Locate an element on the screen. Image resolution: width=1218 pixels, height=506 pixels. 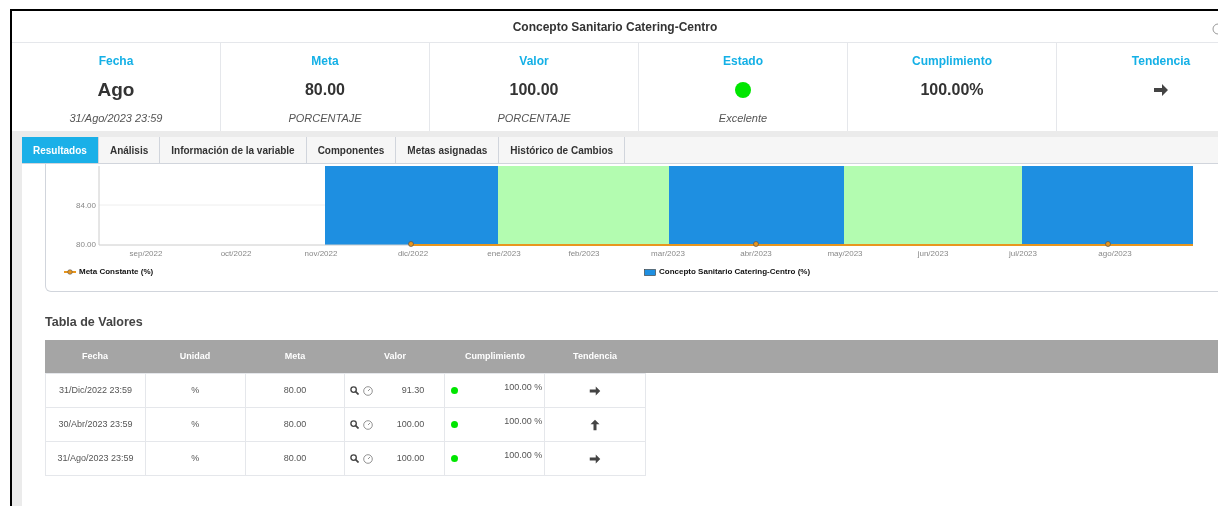
column-header: Valor is located at coordinates (395, 356).